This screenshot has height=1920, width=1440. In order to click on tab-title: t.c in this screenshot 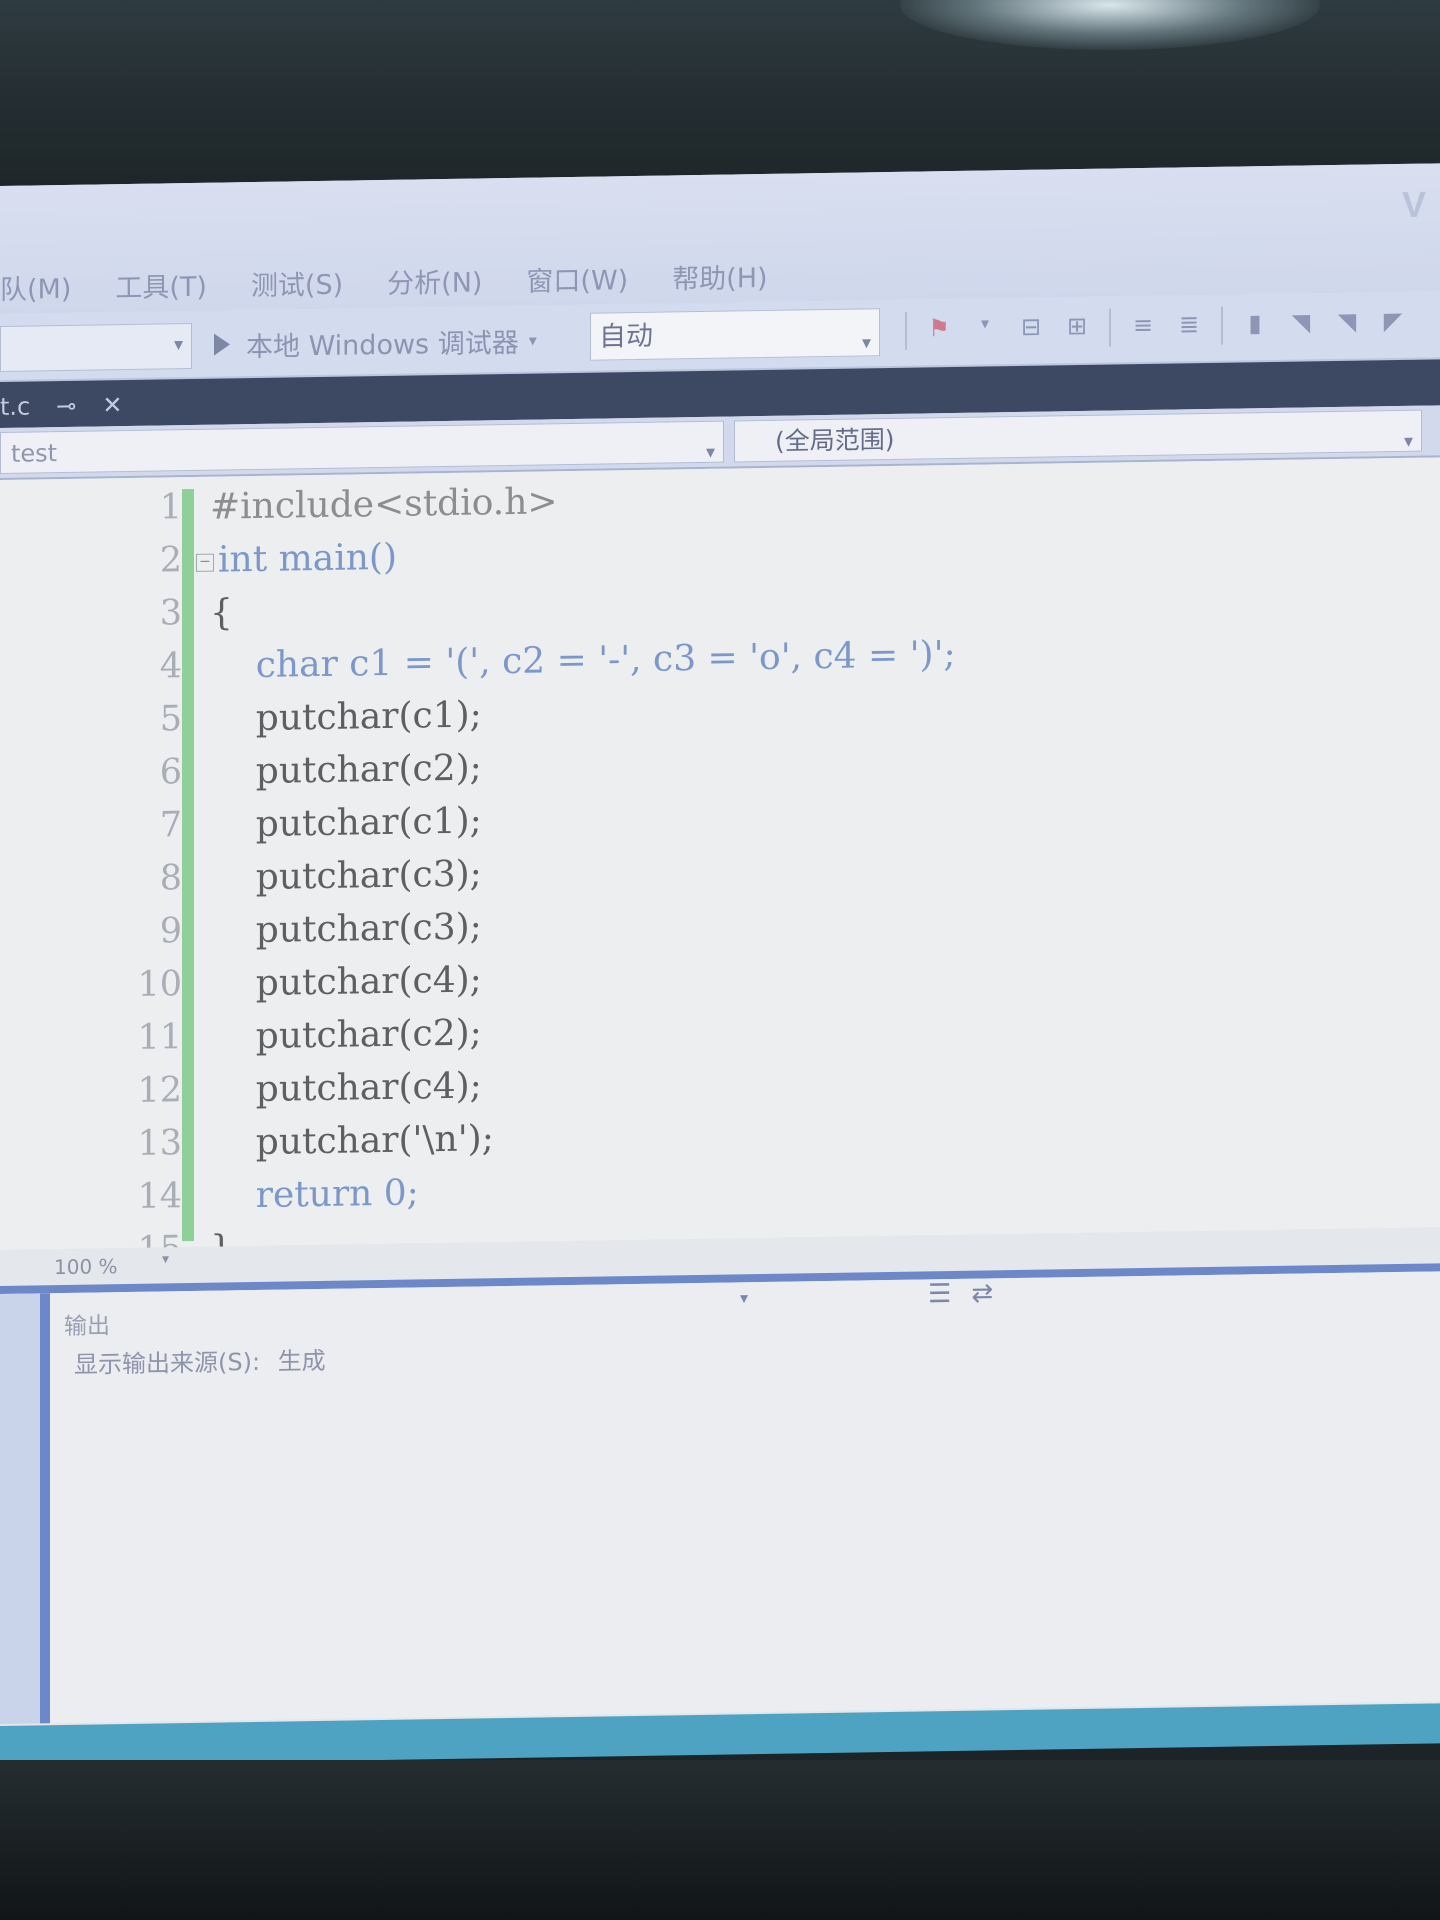, I will do `click(15, 406)`.